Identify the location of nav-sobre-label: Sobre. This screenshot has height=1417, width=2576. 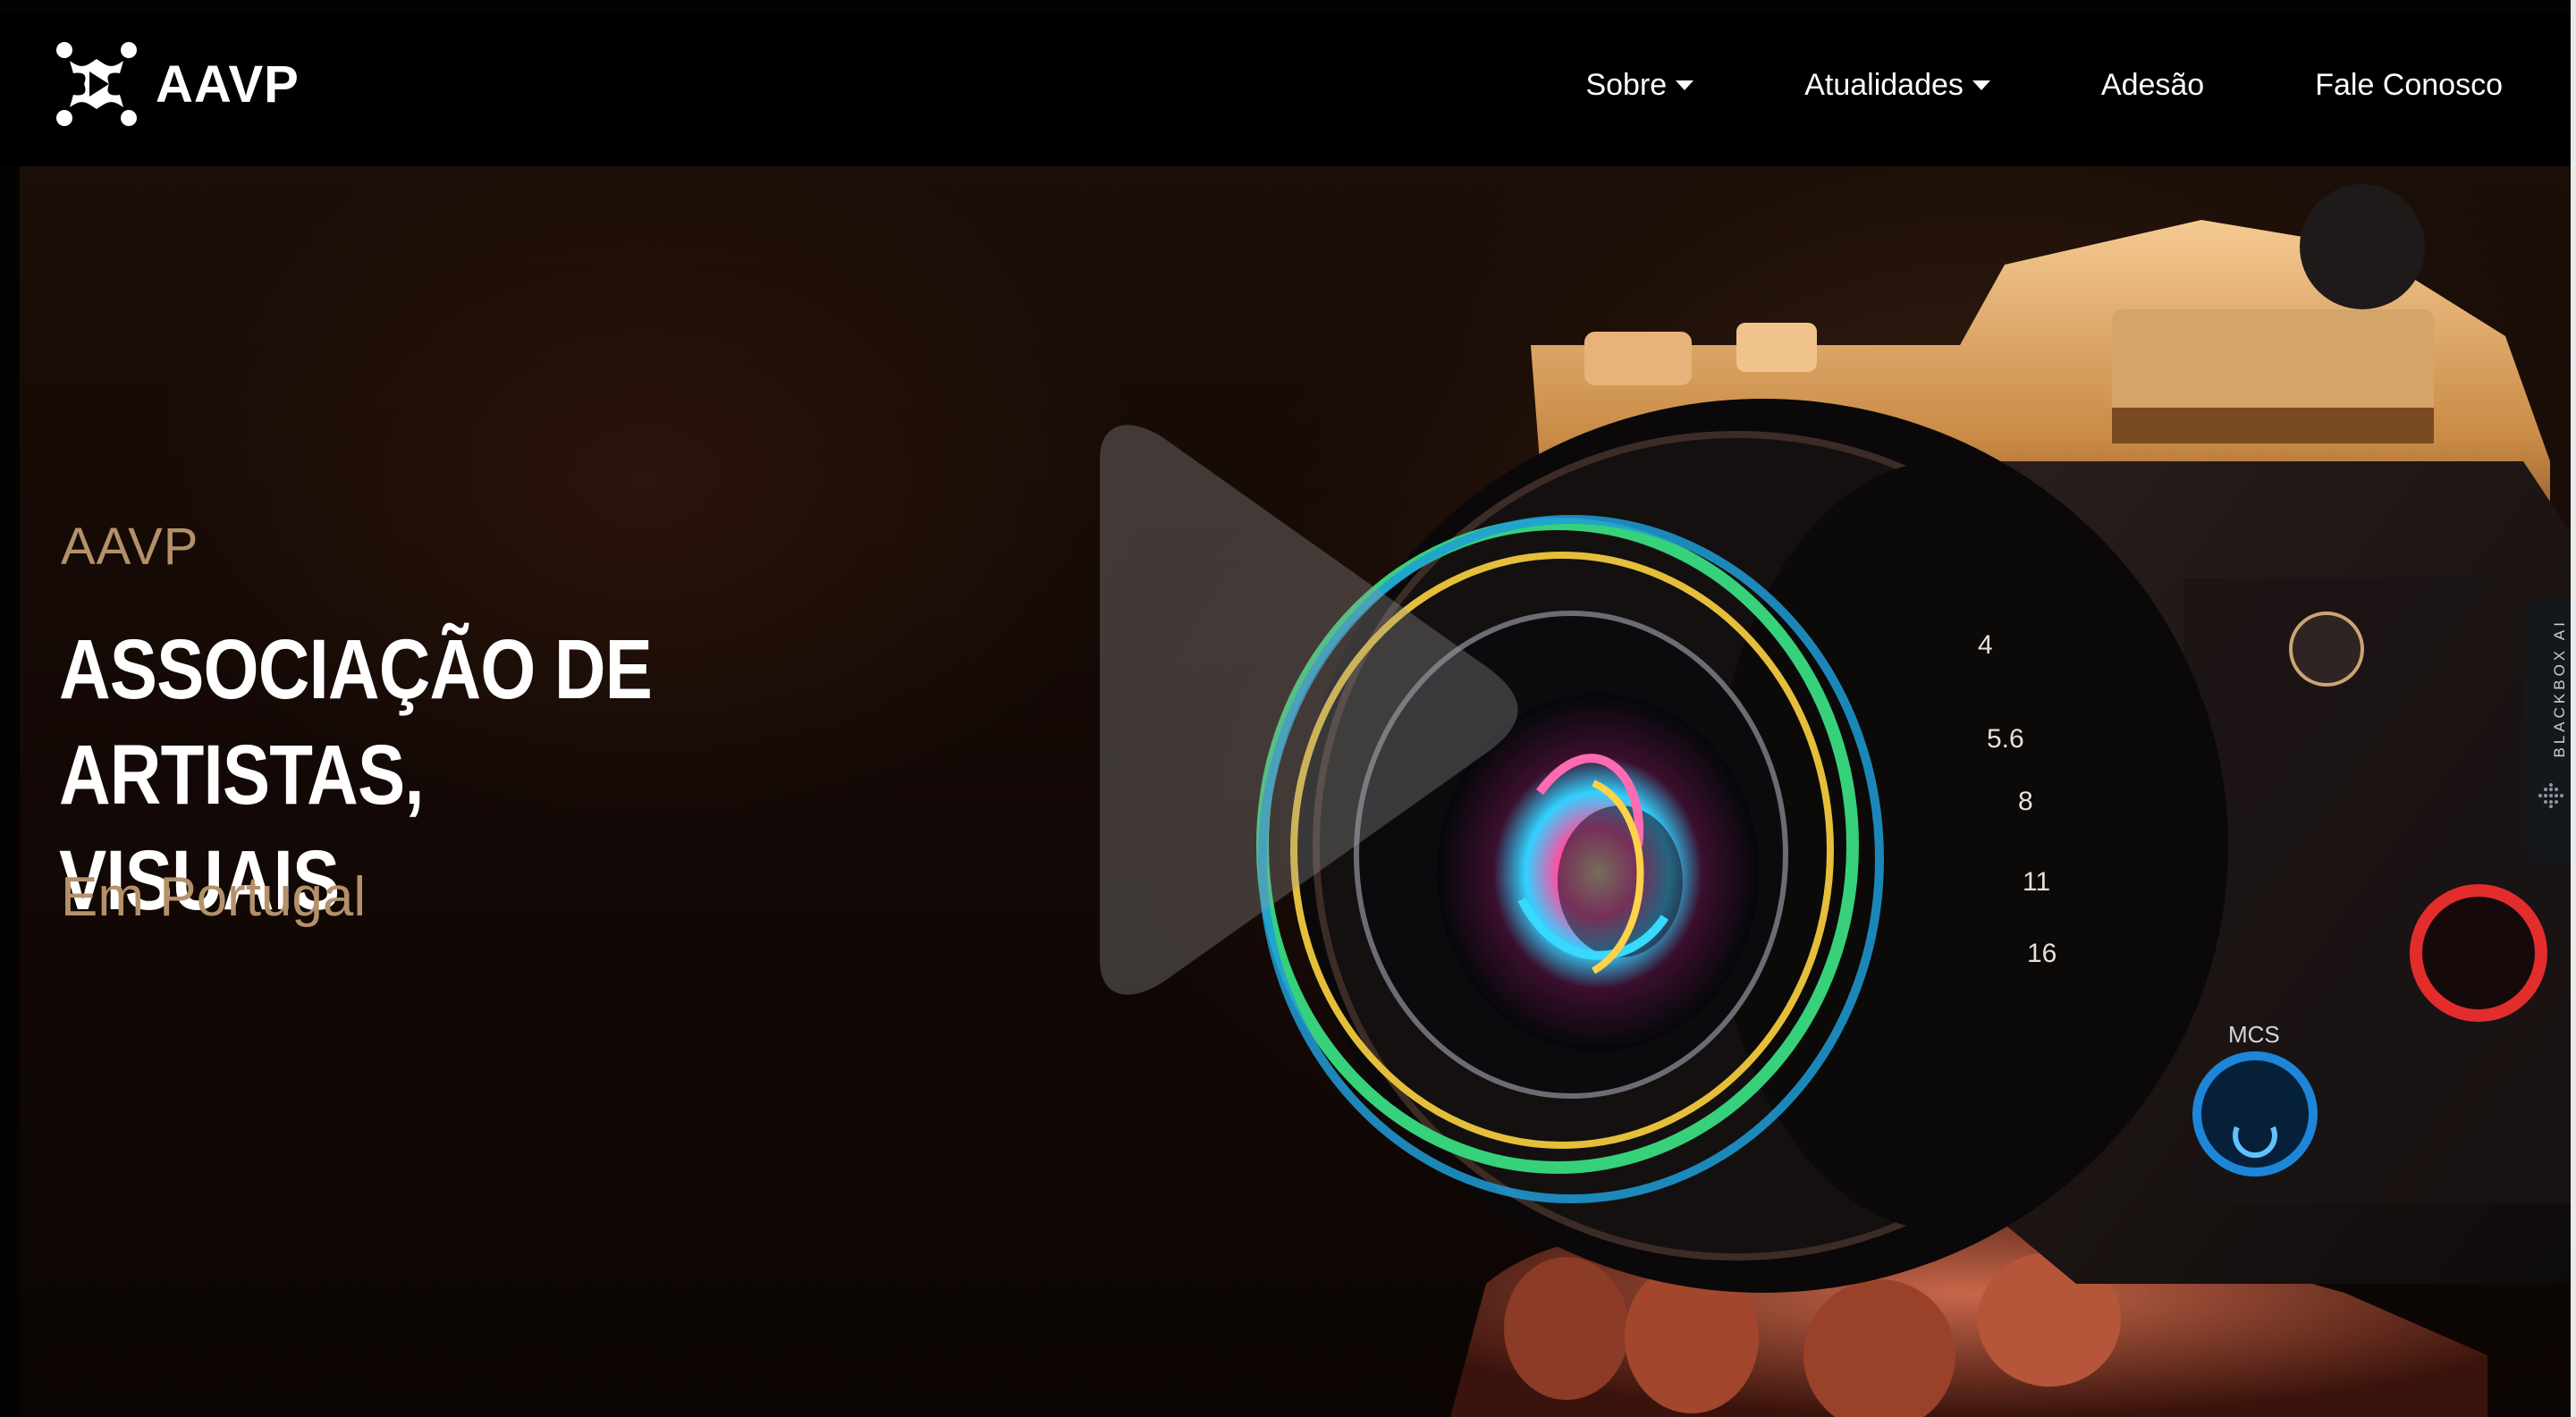
(1626, 85).